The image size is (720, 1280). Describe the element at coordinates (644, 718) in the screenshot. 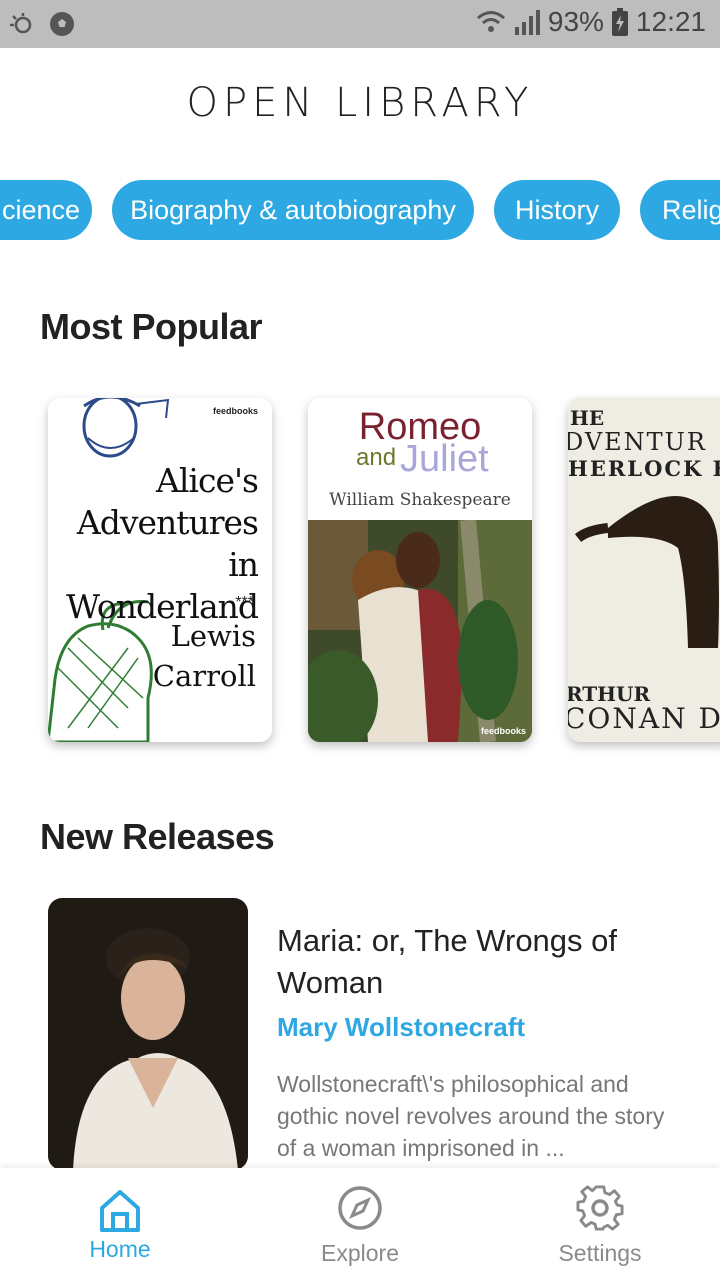

I see `author-line: CONAN D` at that location.